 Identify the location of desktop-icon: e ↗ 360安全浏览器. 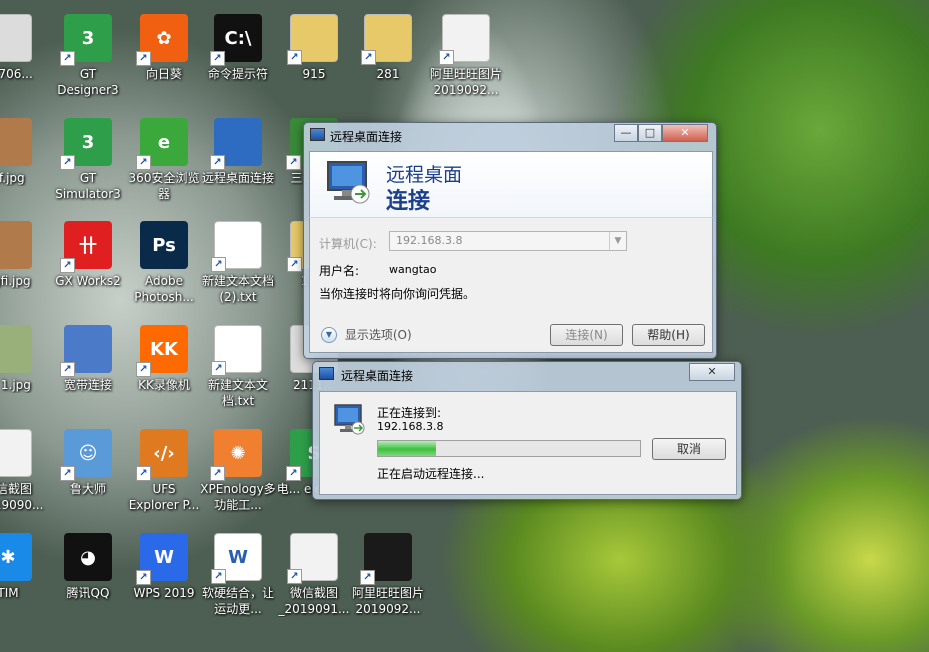
(164, 164).